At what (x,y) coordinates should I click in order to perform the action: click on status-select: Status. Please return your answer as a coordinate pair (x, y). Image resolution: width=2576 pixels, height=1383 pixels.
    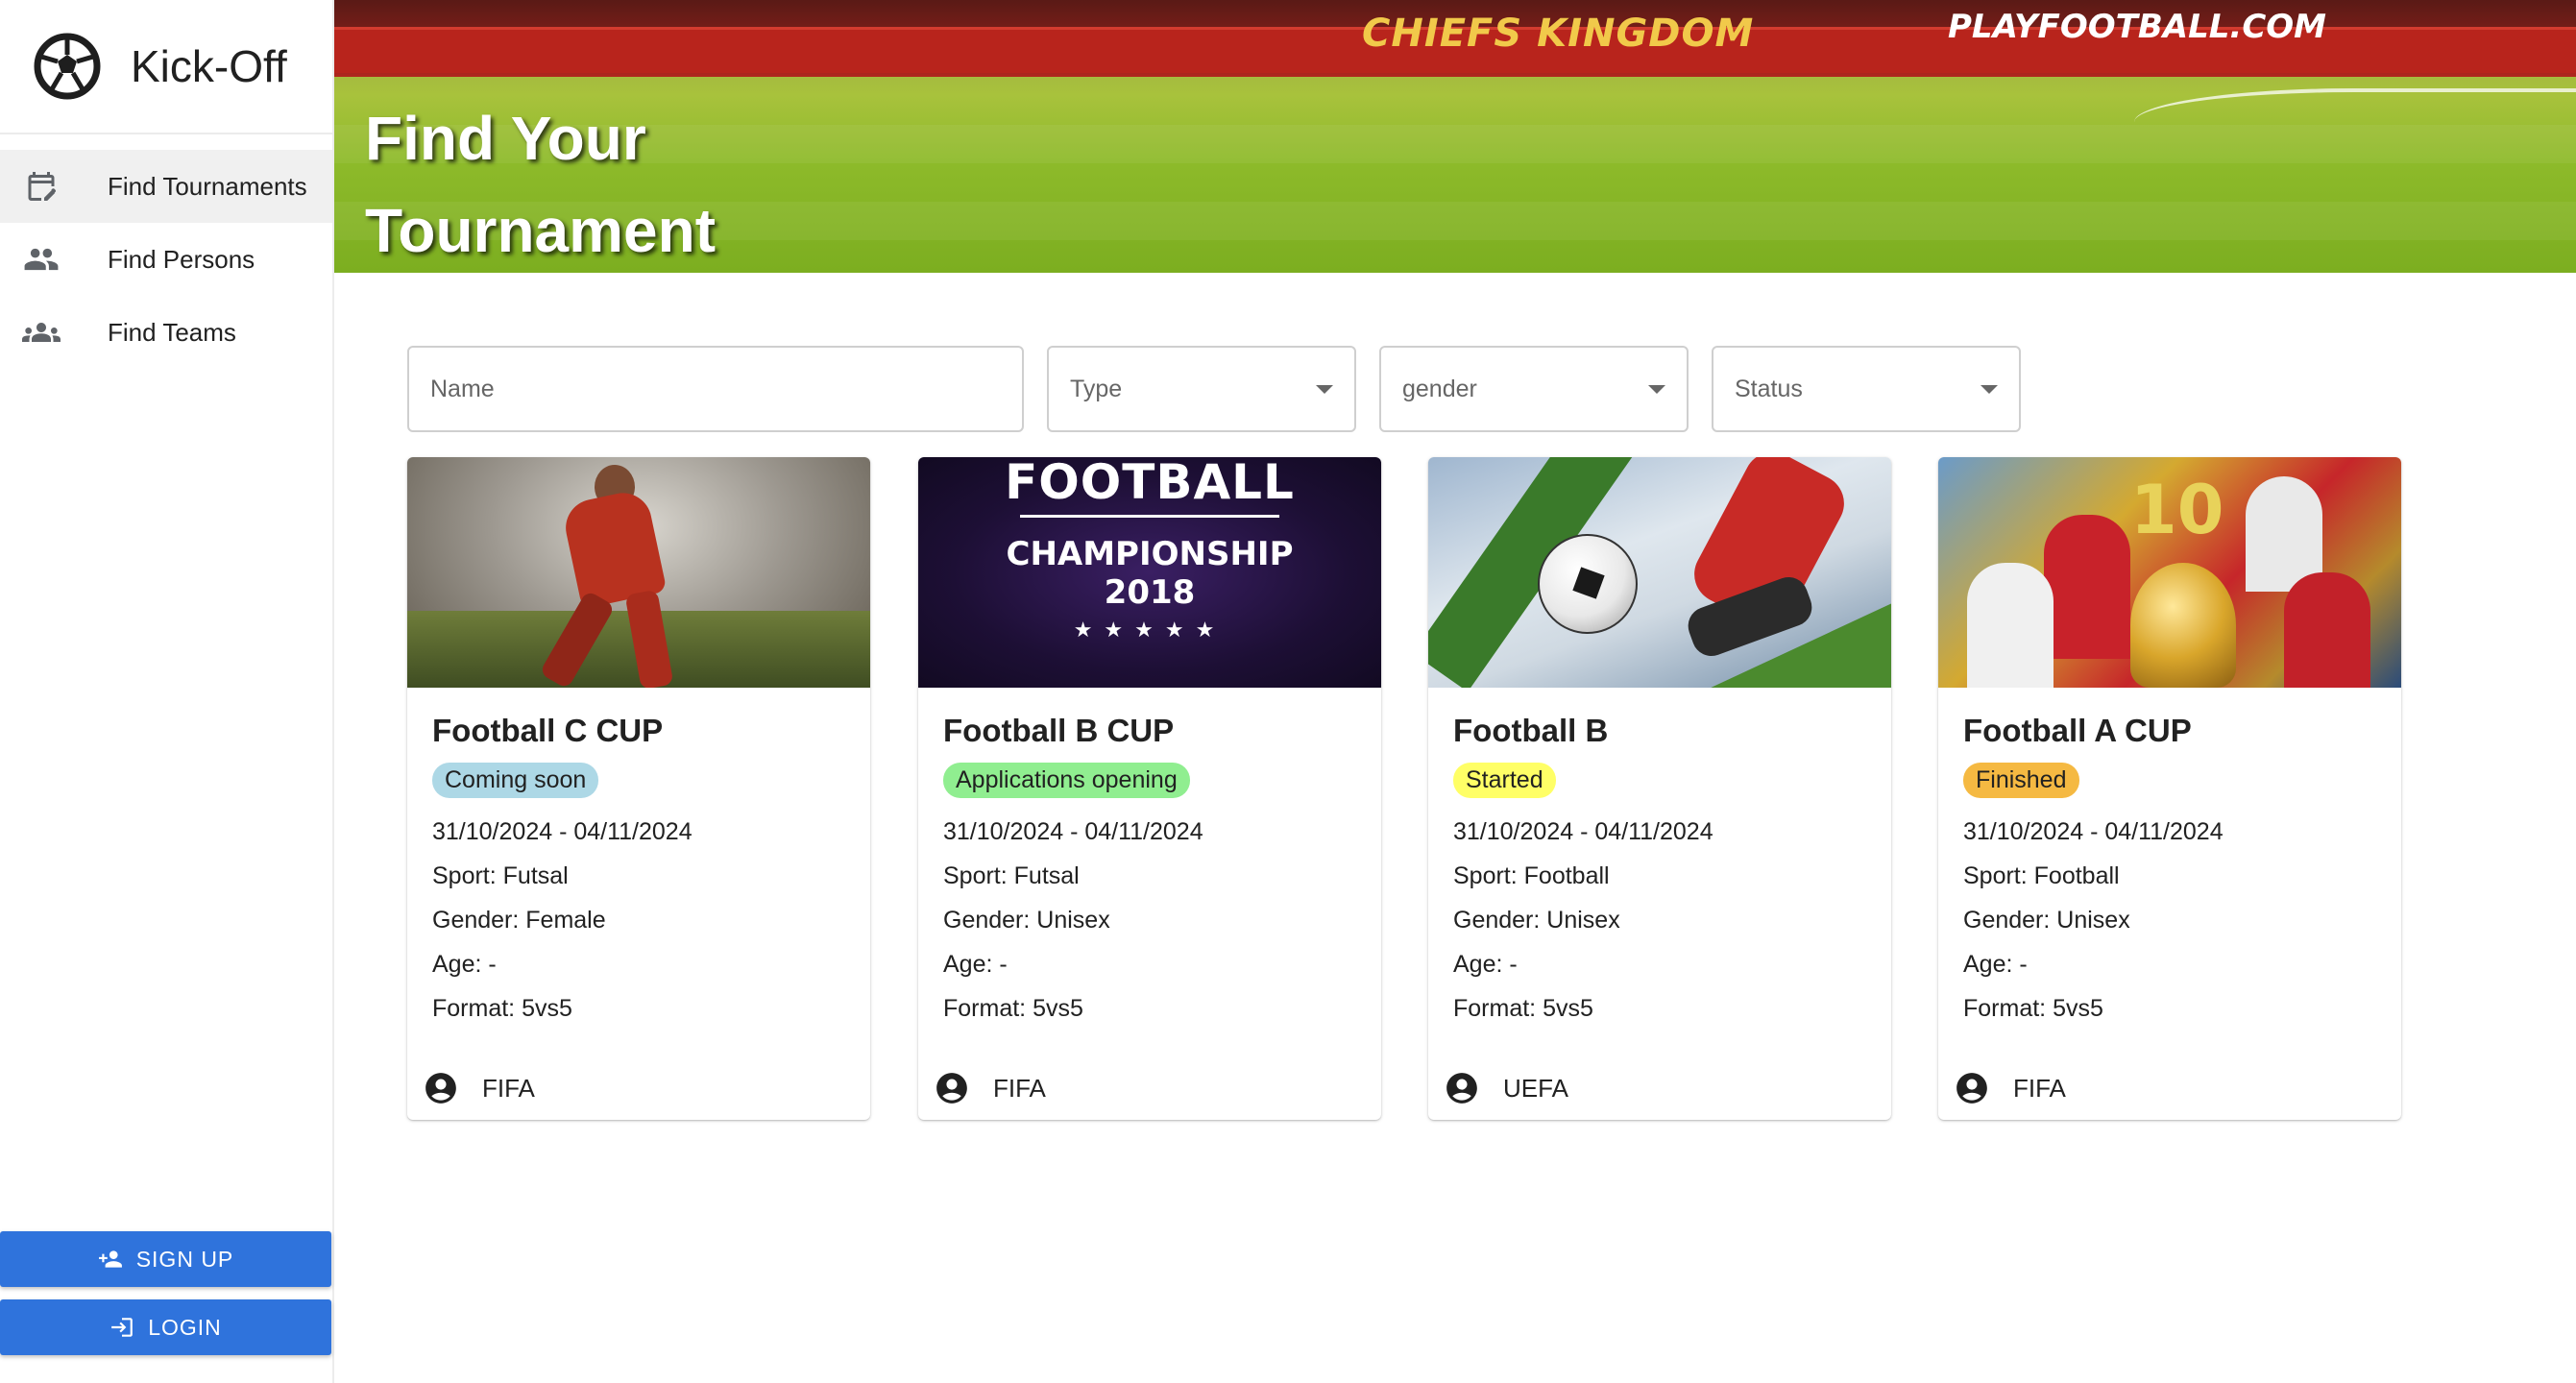
    Looking at the image, I should click on (1866, 389).